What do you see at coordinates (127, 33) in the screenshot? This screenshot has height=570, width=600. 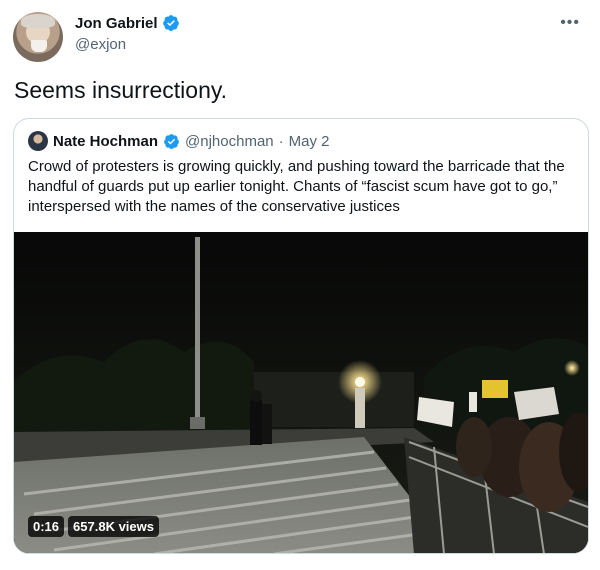 I see `author-block: Jon Gabriel @exjon` at bounding box center [127, 33].